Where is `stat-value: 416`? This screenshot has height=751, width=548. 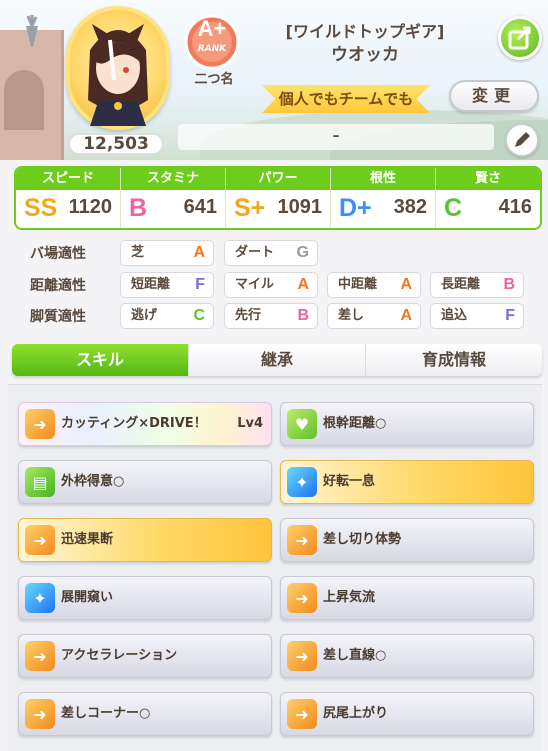 stat-value: 416 is located at coordinates (515, 207).